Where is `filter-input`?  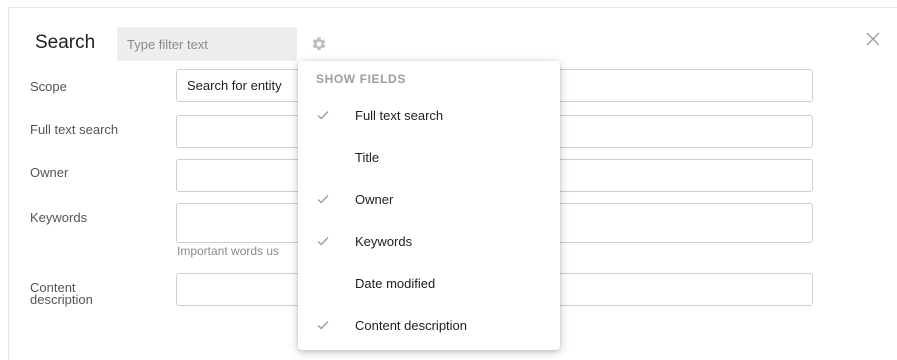
filter-input is located at coordinates (207, 44).